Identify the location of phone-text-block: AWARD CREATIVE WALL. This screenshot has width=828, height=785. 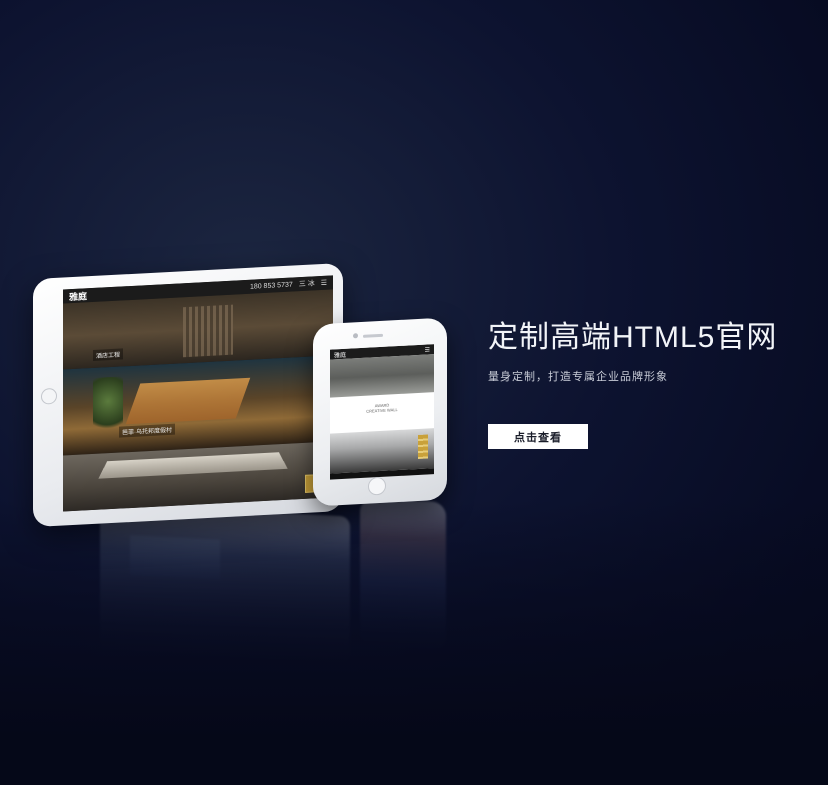
(382, 412).